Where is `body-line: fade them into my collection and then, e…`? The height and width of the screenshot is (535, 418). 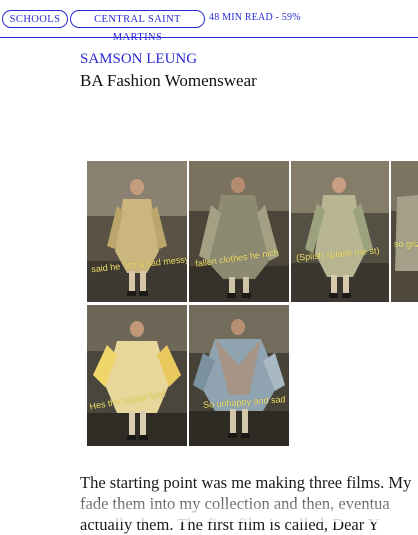
body-line: fade them into my collection and then, e… is located at coordinates (235, 503).